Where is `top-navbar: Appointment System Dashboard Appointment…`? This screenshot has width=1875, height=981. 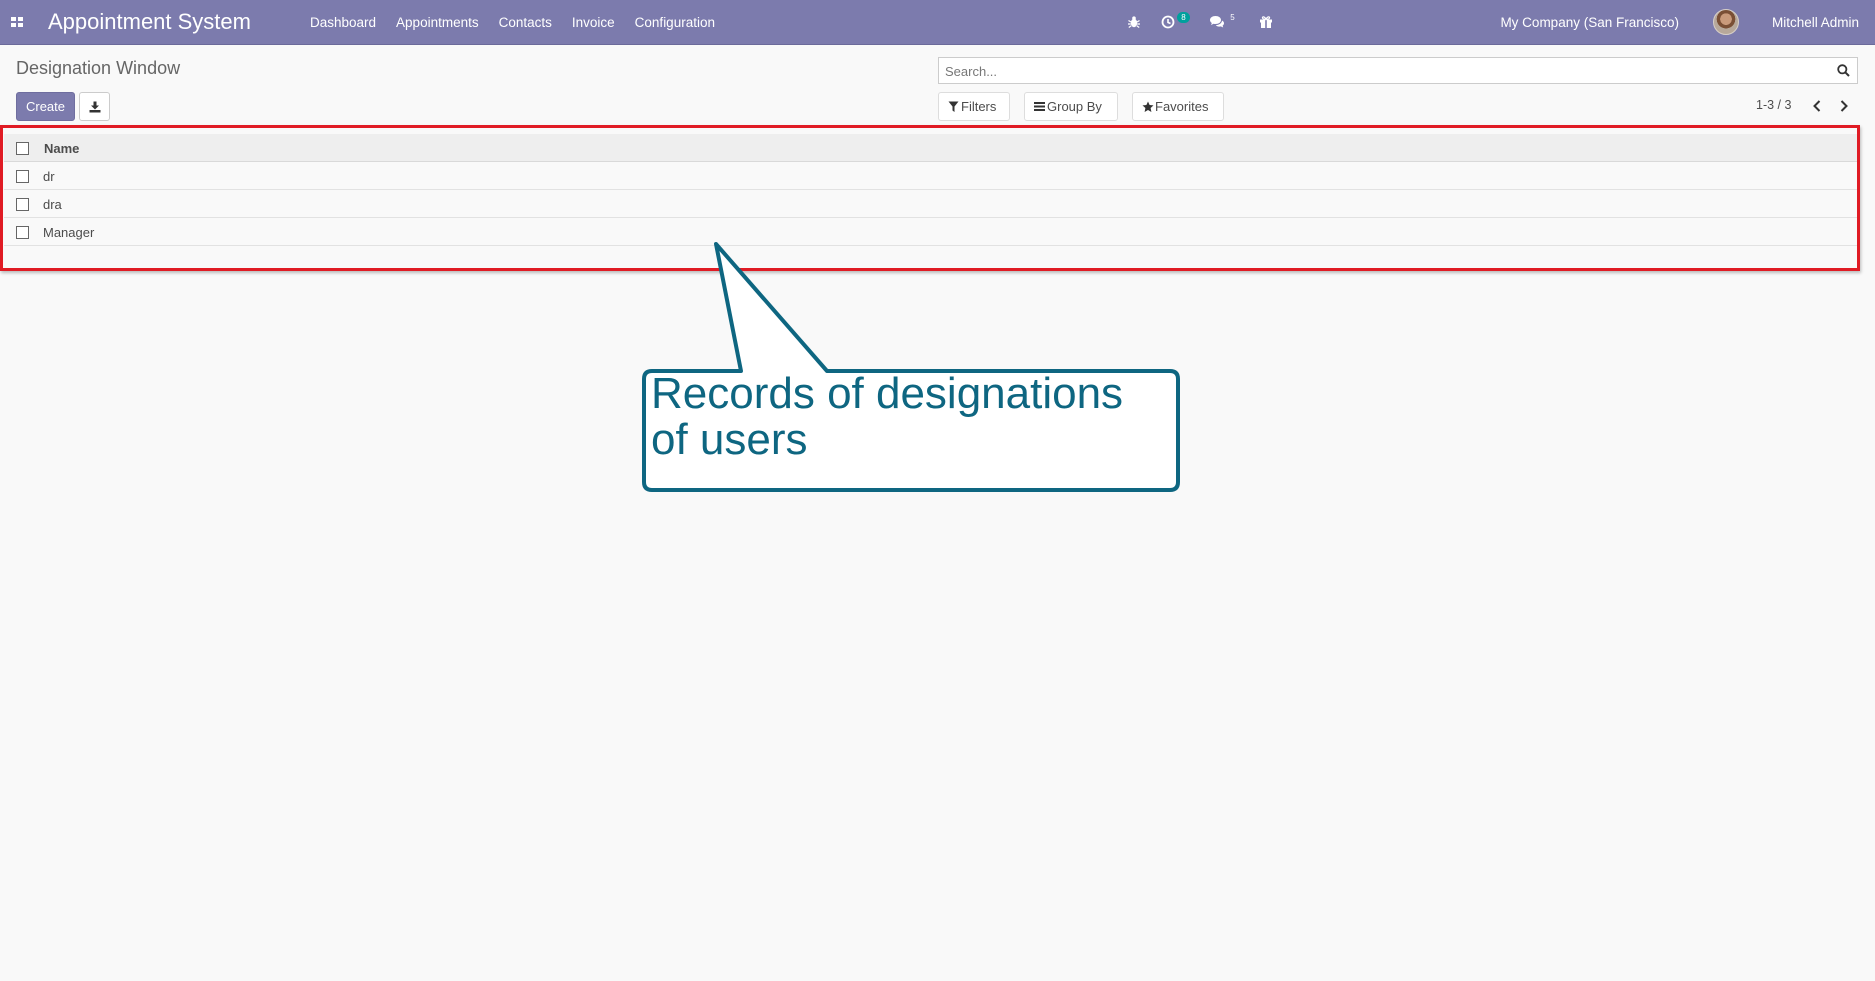 top-navbar: Appointment System Dashboard Appointment… is located at coordinates (937, 37).